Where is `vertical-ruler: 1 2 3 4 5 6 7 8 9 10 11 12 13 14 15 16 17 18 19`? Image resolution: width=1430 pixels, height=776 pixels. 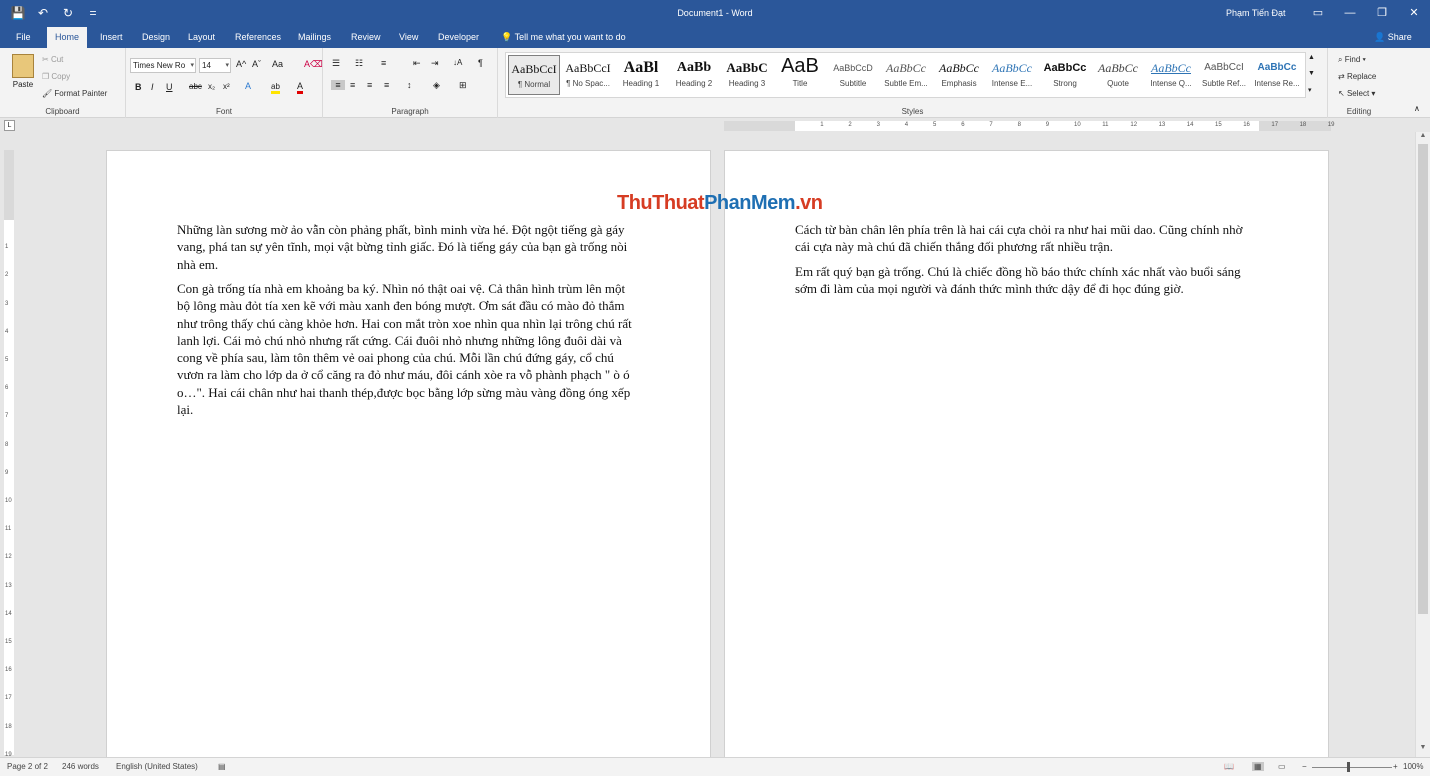
vertical-ruler: 1 2 3 4 5 6 7 8 9 10 11 12 13 14 15 16 17 18 19 is located at coordinates (9, 454).